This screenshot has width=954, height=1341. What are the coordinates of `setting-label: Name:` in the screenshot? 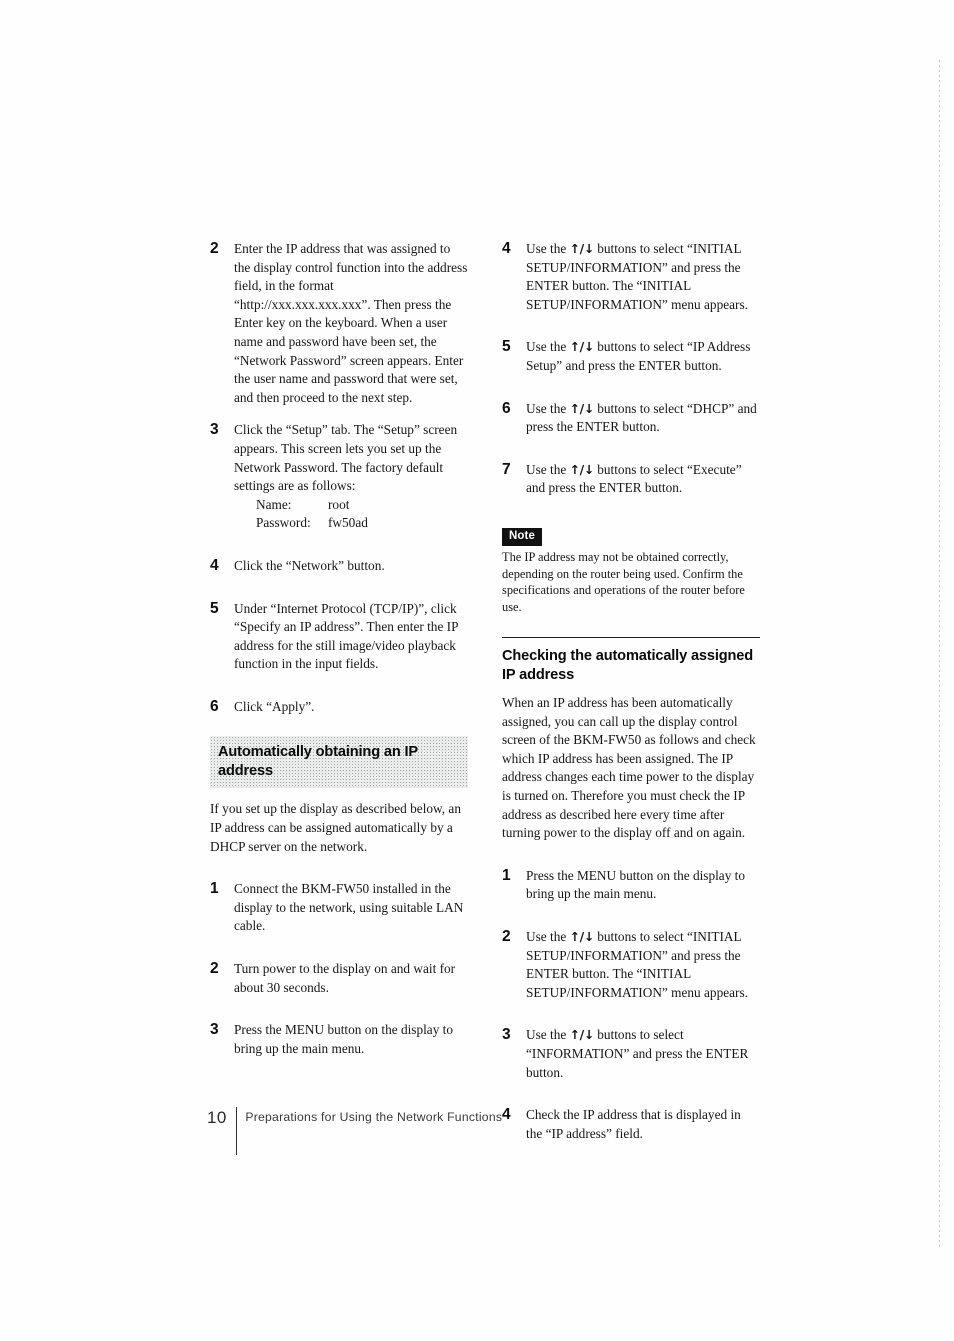 It's located at (274, 504).